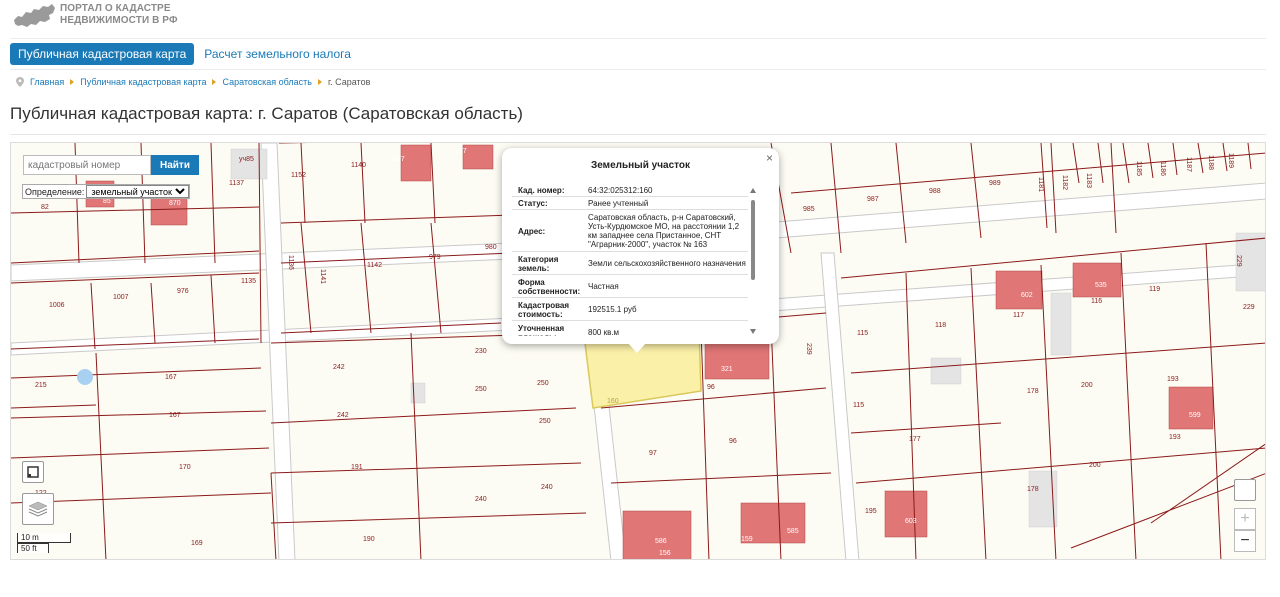 The image size is (1280, 597). Describe the element at coordinates (85, 377) in the screenshot. I see `point-marker` at that location.